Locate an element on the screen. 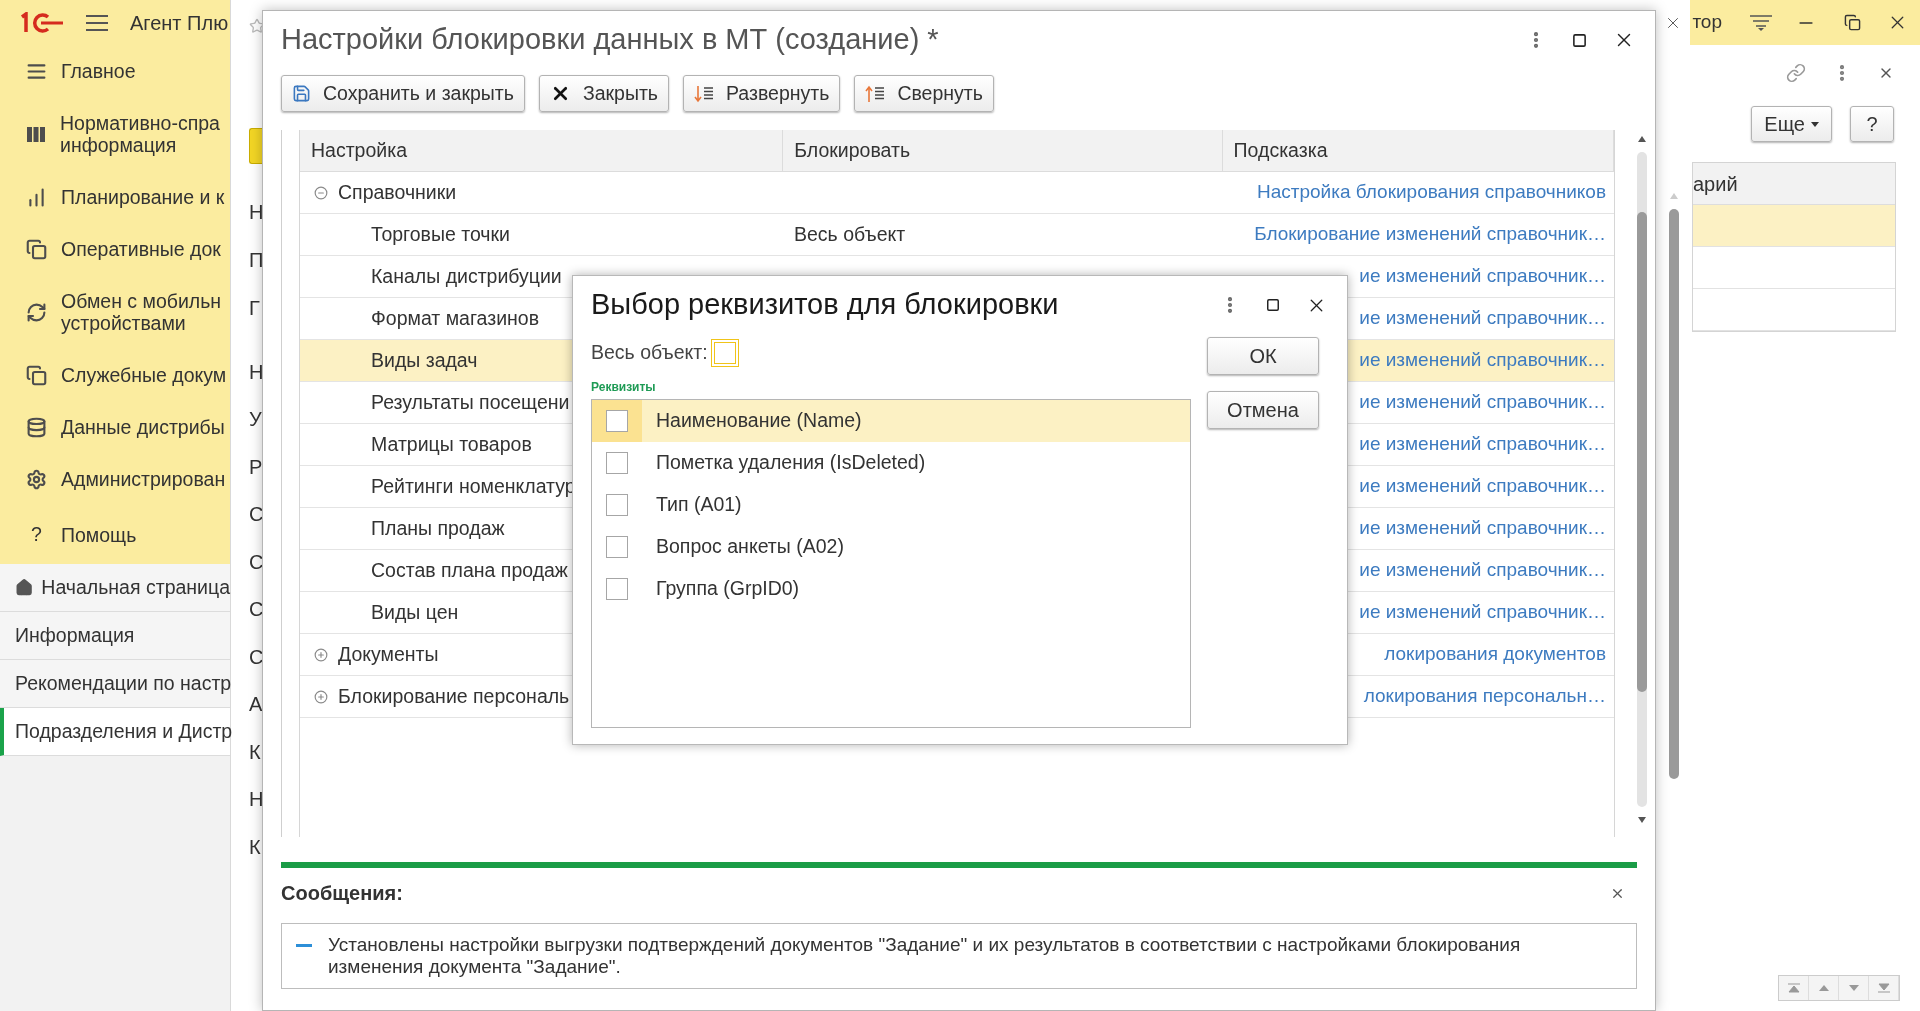 The image size is (1920, 1011). form-label: Г is located at coordinates (254, 308).